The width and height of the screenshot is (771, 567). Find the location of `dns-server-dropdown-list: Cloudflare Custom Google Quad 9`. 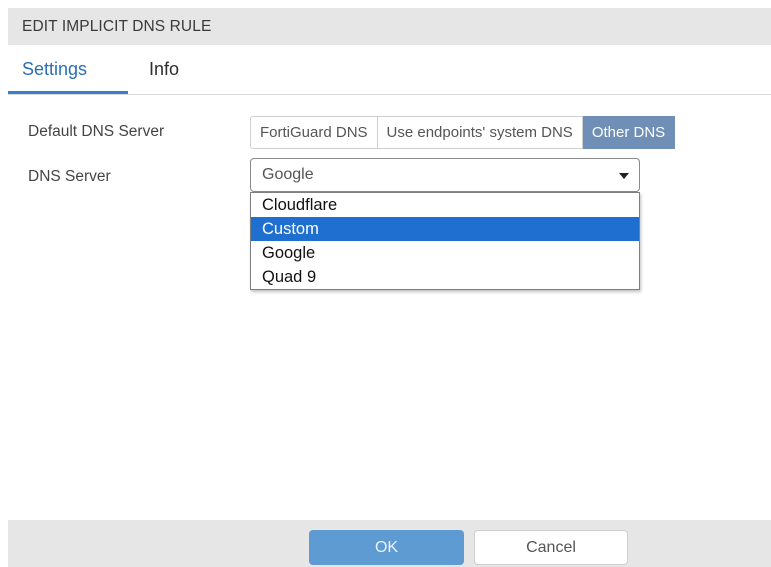

dns-server-dropdown-list: Cloudflare Custom Google Quad 9 is located at coordinates (445, 241).